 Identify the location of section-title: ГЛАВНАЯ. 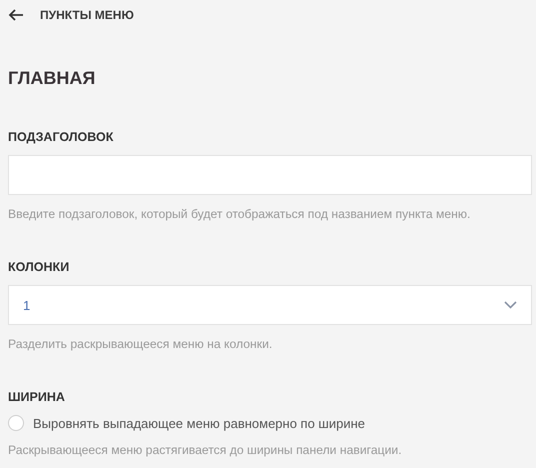
(52, 78).